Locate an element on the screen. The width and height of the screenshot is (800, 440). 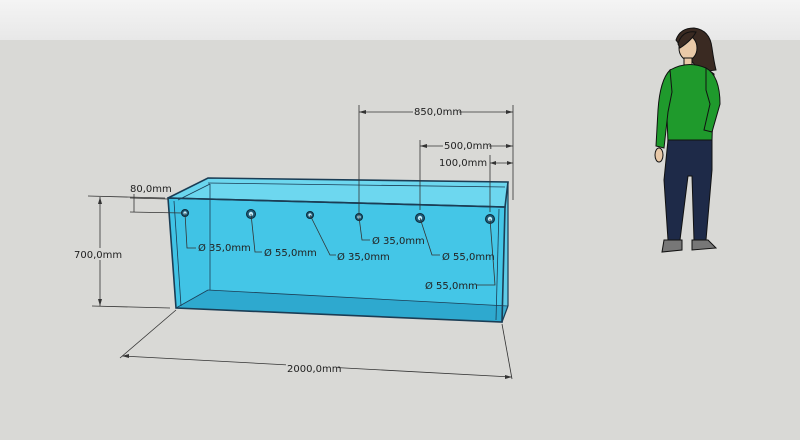
hole-label-3: Ø 35,0mm is located at coordinates (363, 257).